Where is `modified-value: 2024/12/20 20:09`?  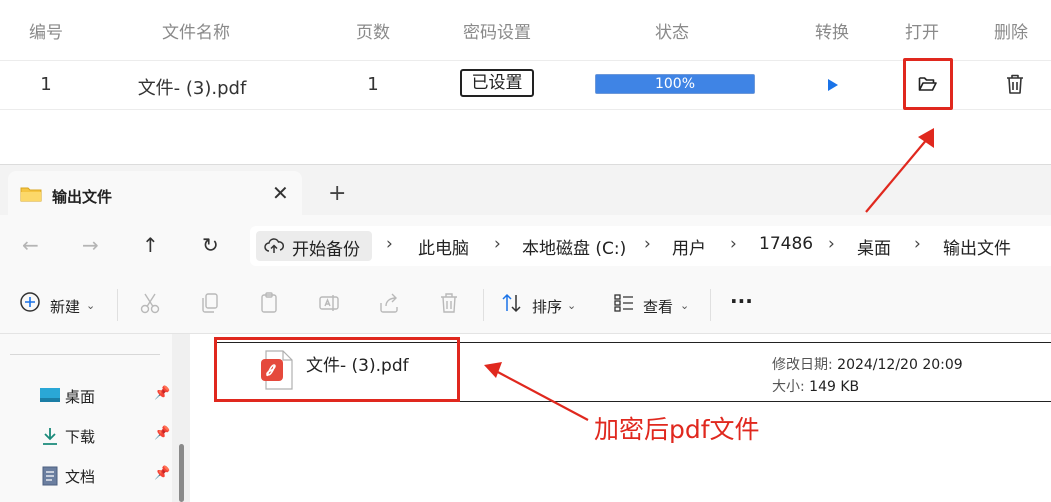 modified-value: 2024/12/20 20:09 is located at coordinates (900, 365).